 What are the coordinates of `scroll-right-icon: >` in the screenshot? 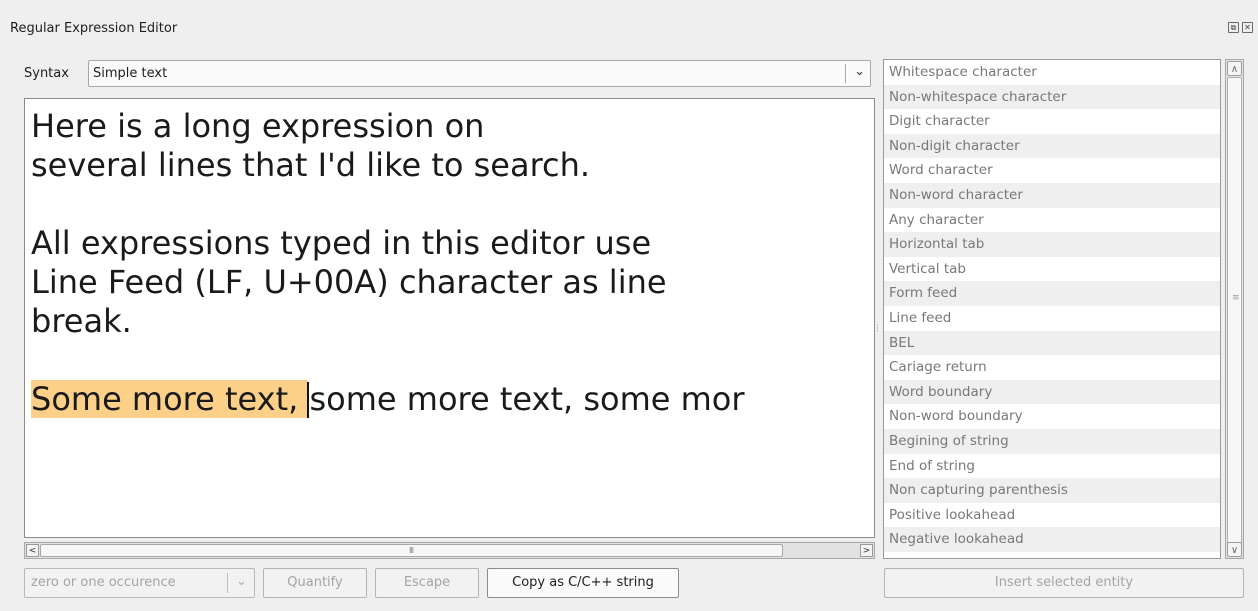 It's located at (866, 550).